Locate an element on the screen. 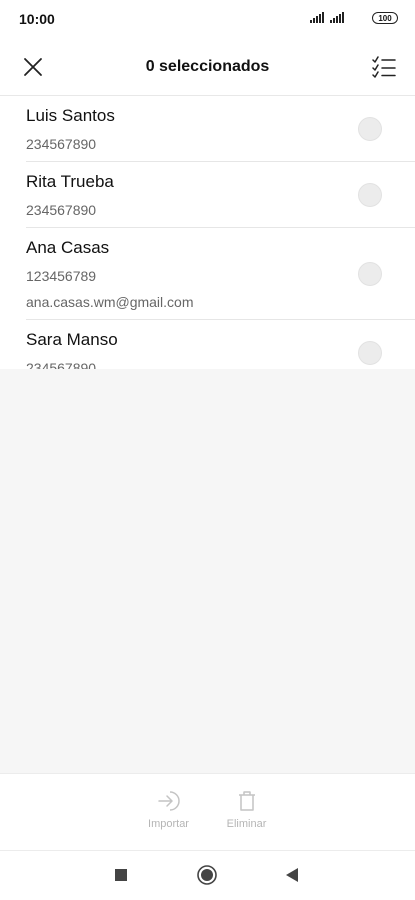 Image resolution: width=415 pixels, height=900 pixels. contact-name: Luis Santos is located at coordinates (70, 115).